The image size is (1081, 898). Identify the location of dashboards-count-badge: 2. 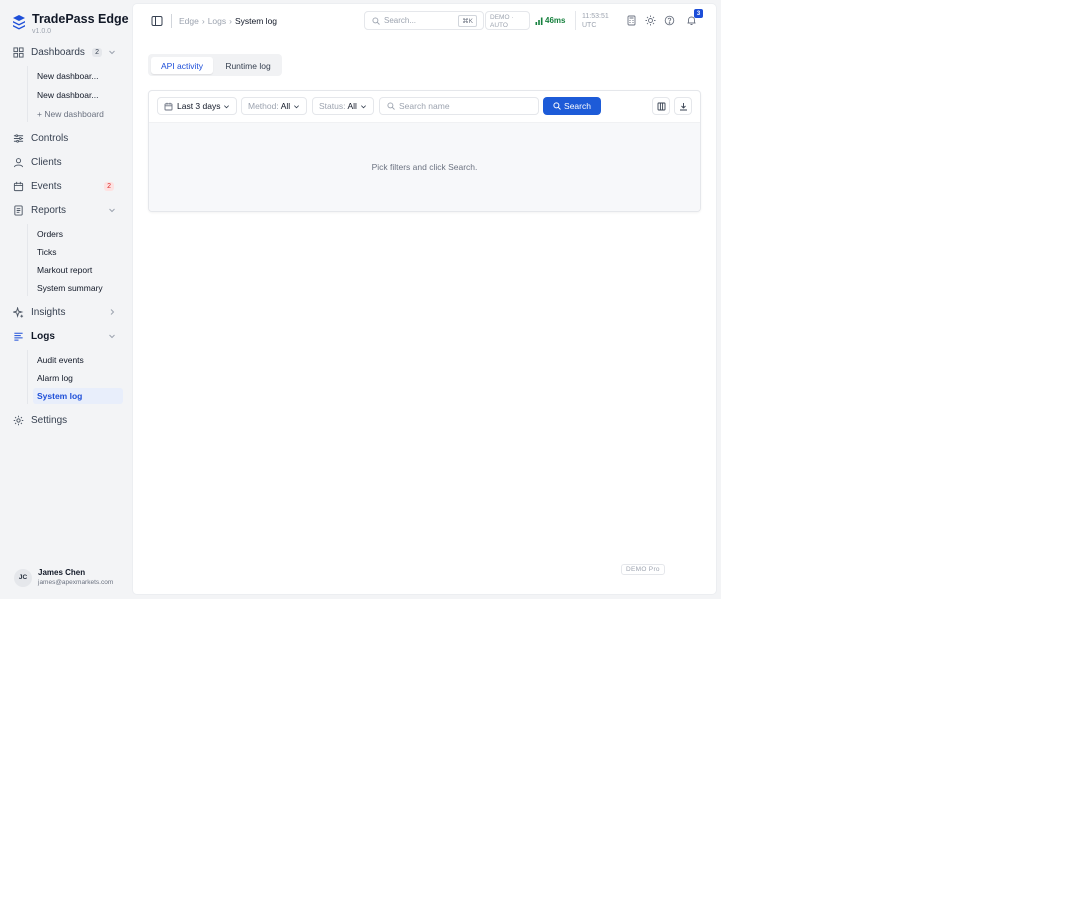
(97, 52).